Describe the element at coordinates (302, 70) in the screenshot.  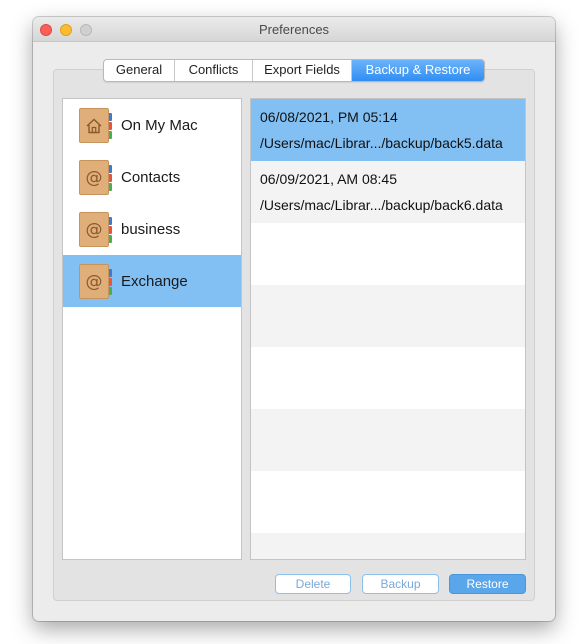
I see `tab-export-fields: Export Fields` at that location.